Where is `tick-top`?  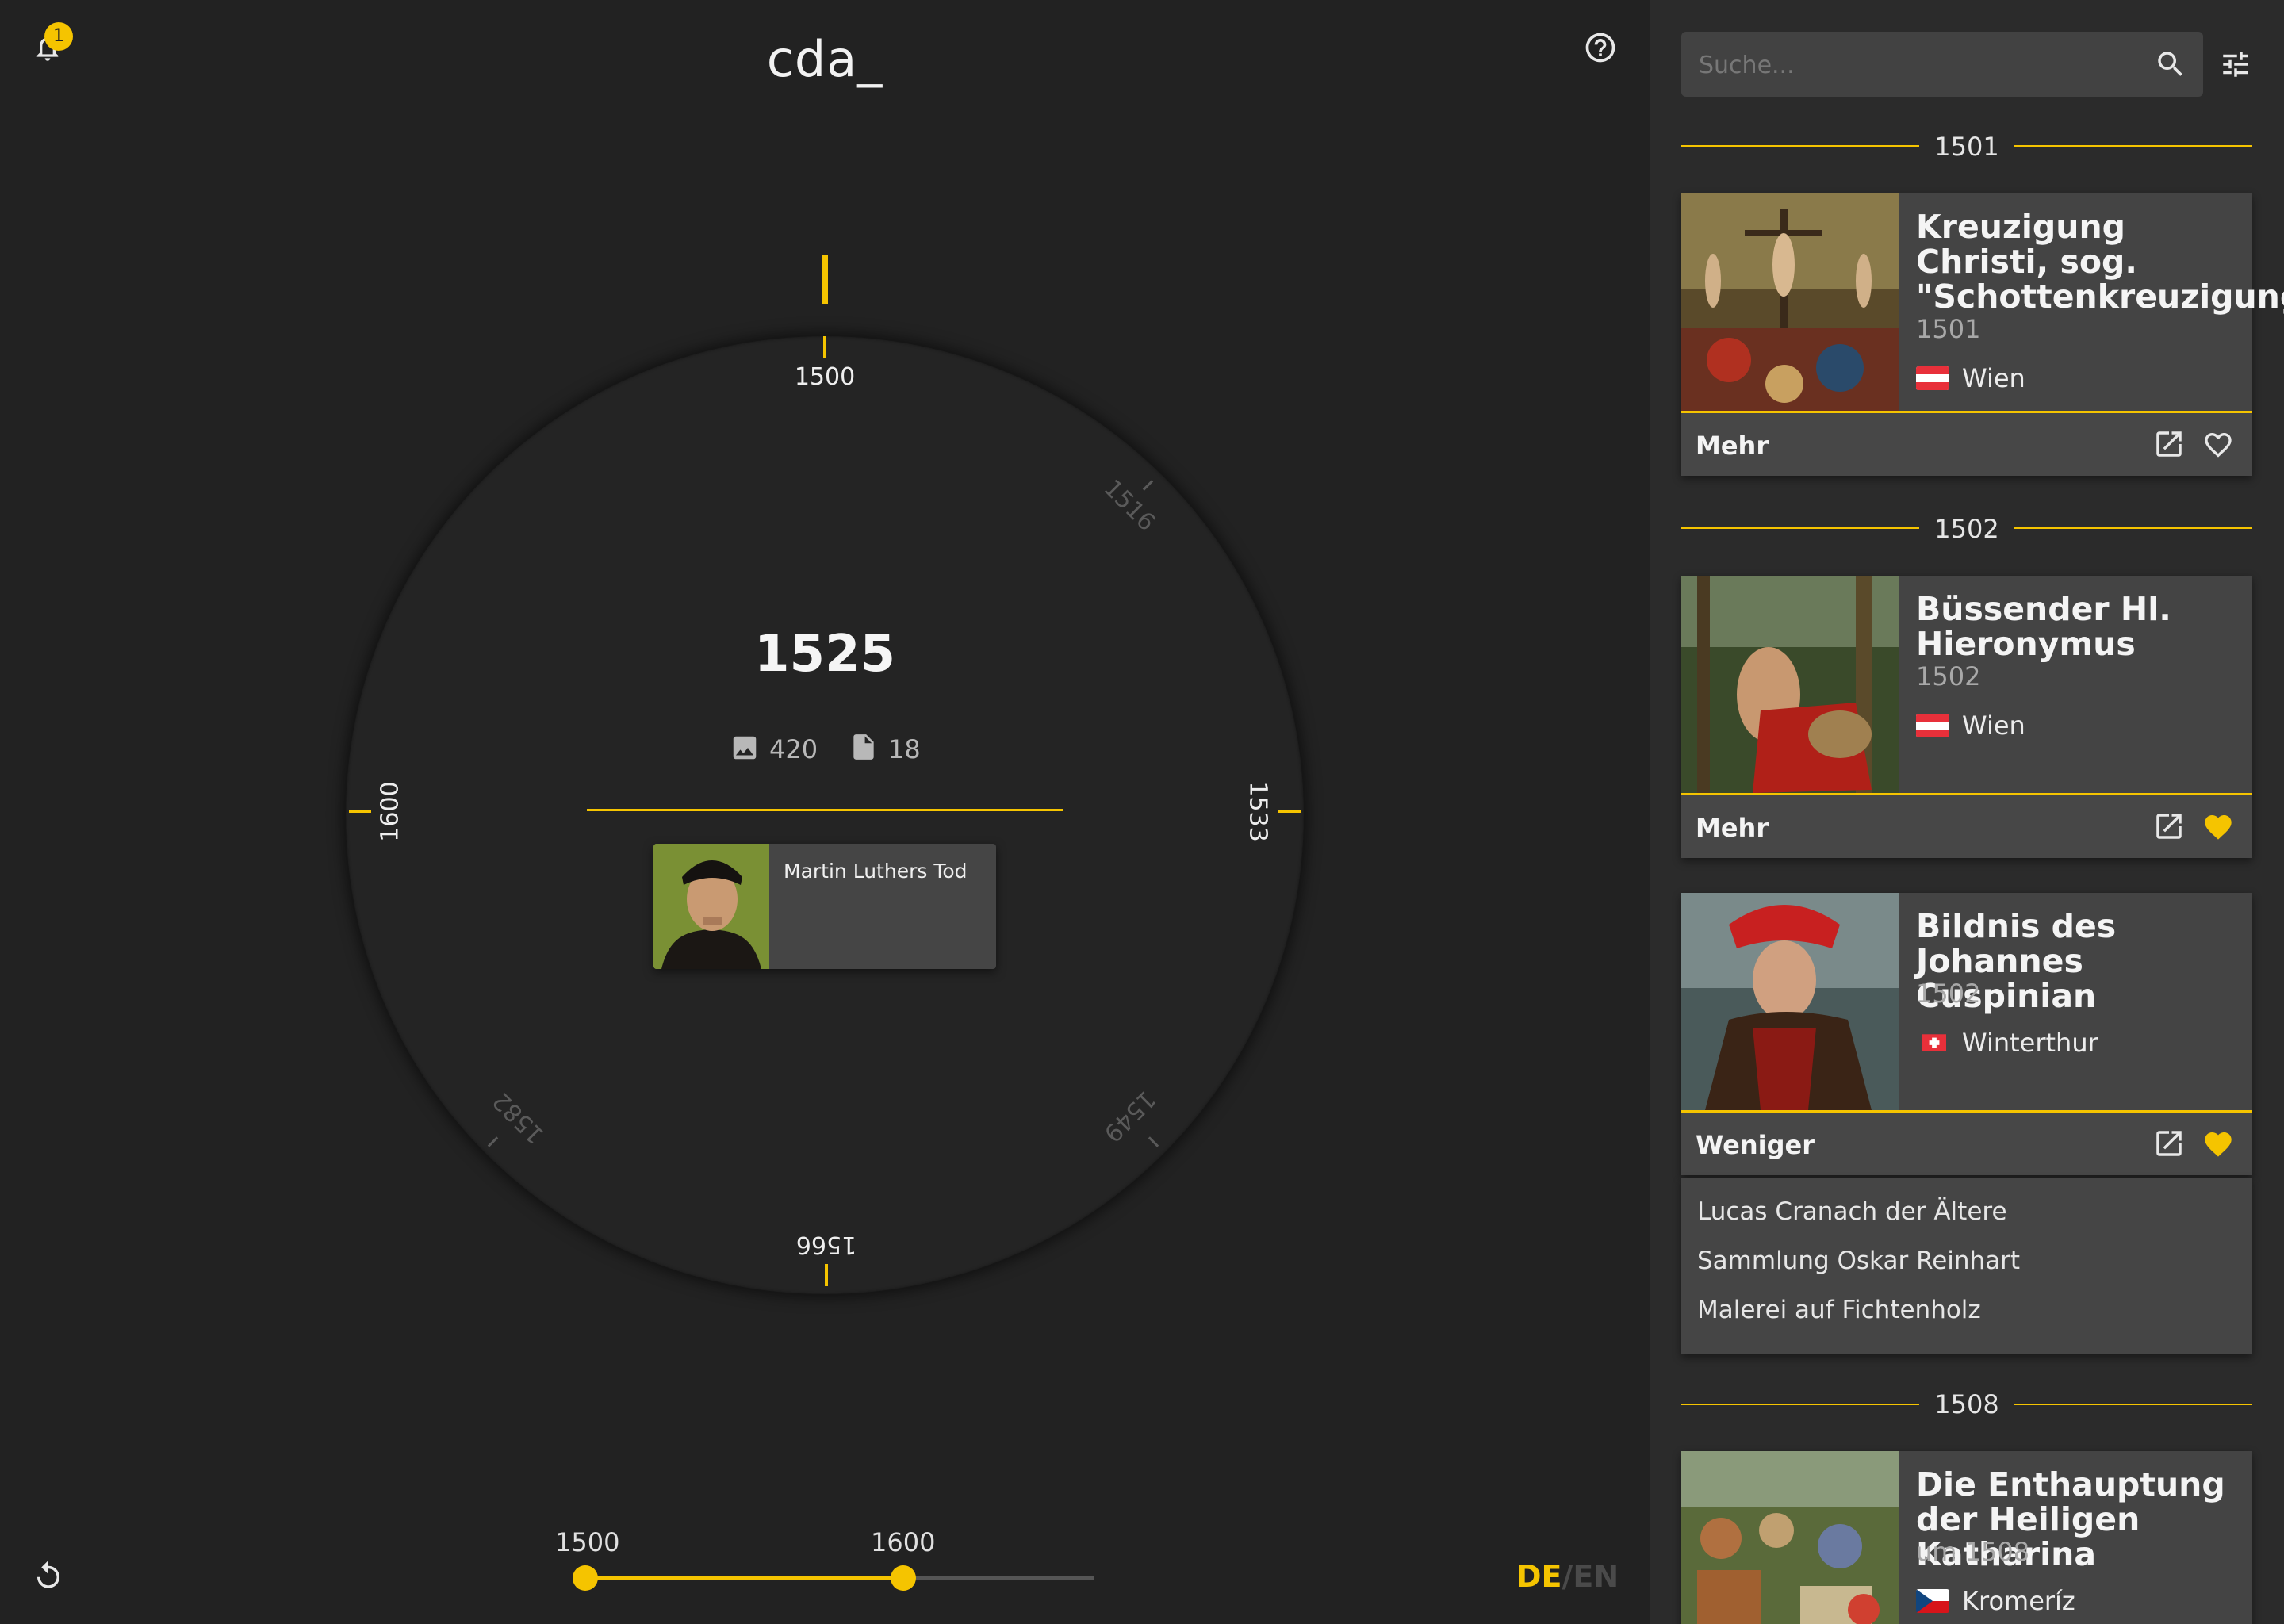 tick-top is located at coordinates (824, 347).